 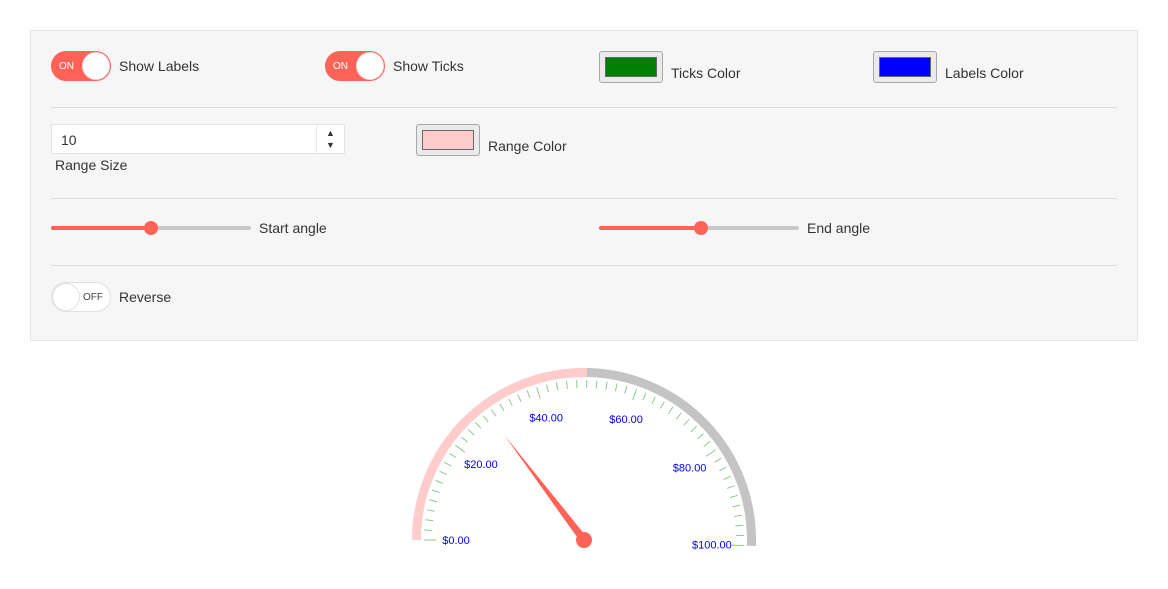 What do you see at coordinates (546, 419) in the screenshot?
I see `gauge-label: $40.00` at bounding box center [546, 419].